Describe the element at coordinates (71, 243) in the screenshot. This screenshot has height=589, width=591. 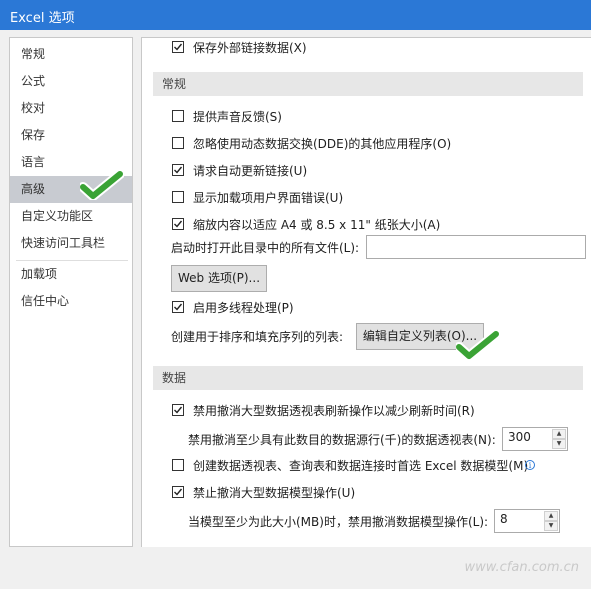
I see `sidebar-item-quick-access-toolbar: 快速访问工具栏` at that location.